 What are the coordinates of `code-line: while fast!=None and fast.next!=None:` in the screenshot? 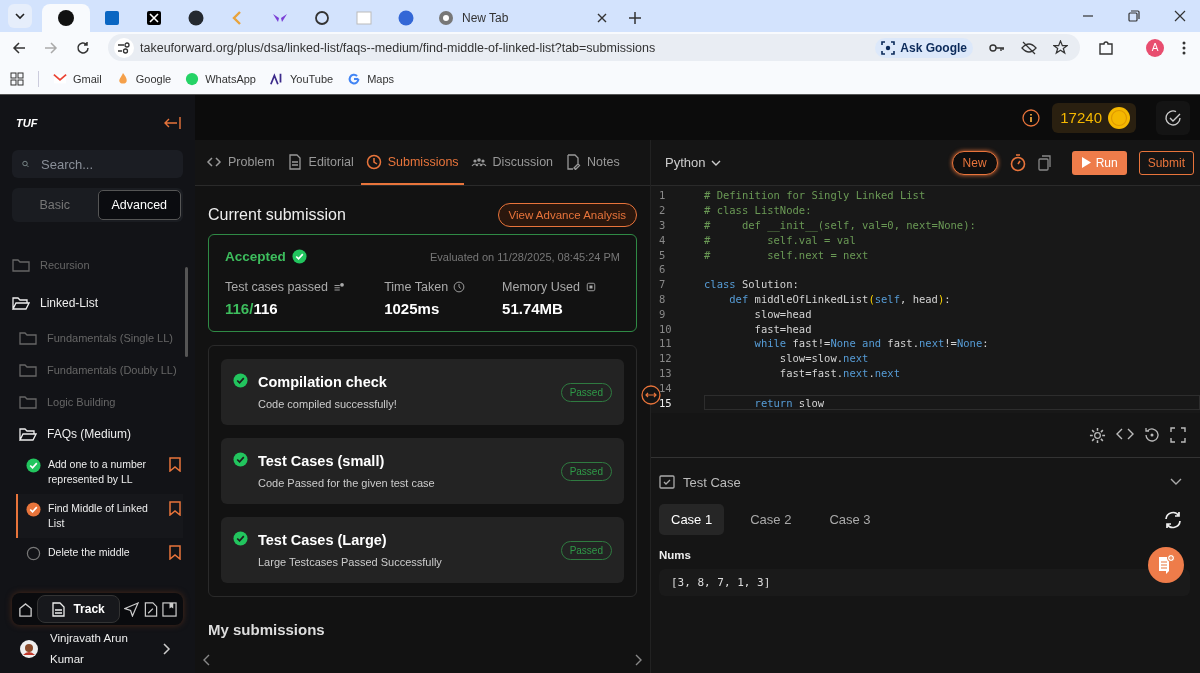 It's located at (871, 343).